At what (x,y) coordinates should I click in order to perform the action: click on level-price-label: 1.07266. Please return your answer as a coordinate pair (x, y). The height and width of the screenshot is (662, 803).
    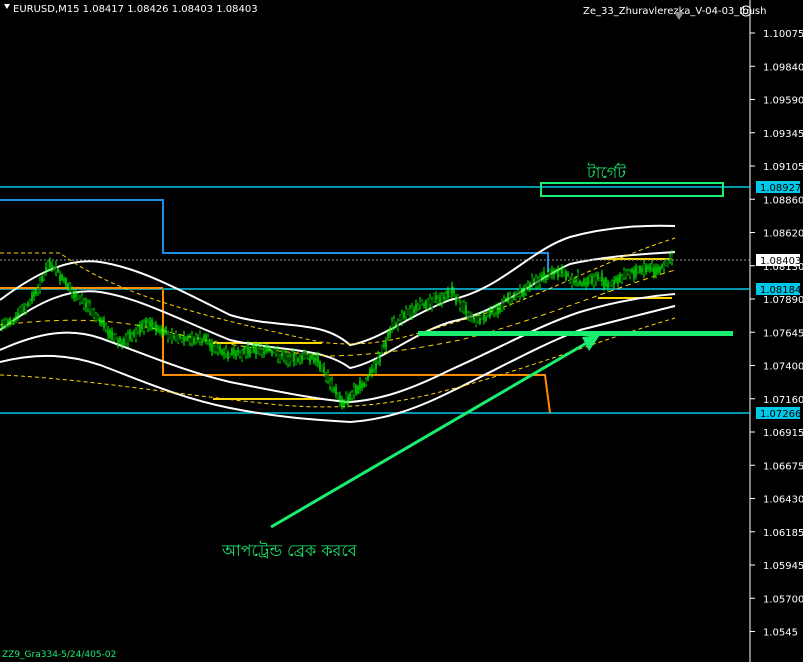
    Looking at the image, I should click on (780, 414).